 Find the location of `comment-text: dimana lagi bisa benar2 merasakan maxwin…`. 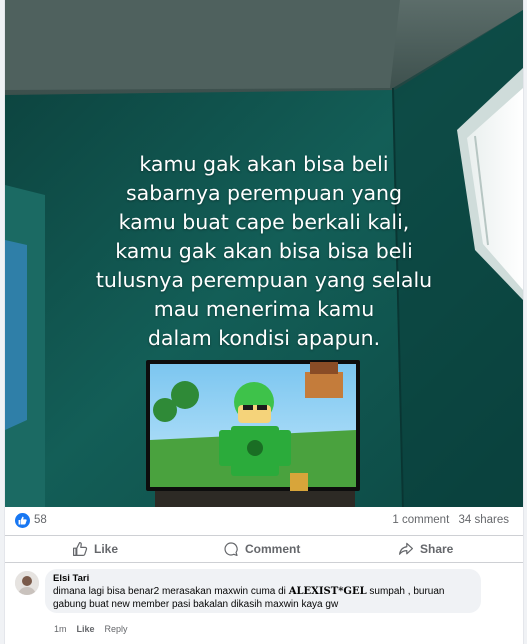

comment-text: dimana lagi bisa benar2 merasakan maxwin… is located at coordinates (263, 598).